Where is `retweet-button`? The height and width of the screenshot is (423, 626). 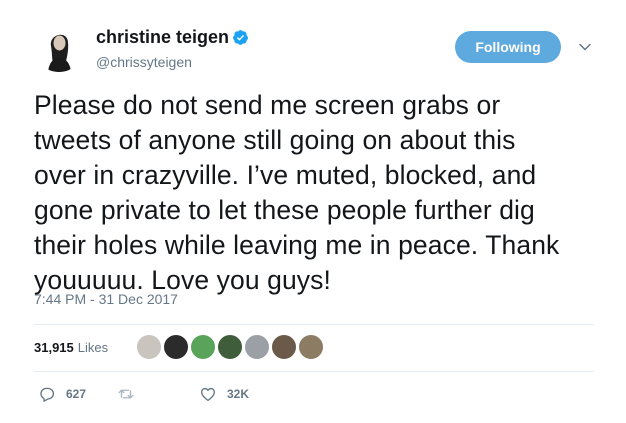
retweet-button is located at coordinates (131, 394).